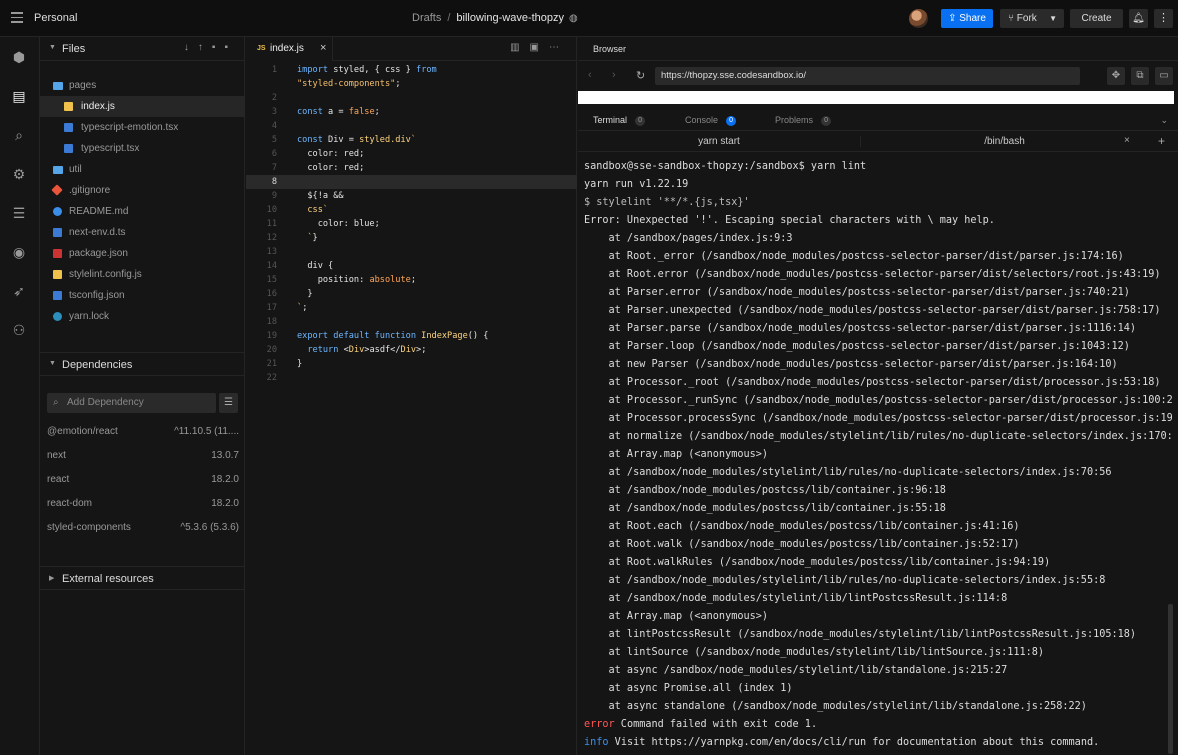  I want to click on terminal-pane-yarn-start: yarn start, so click(719, 141).